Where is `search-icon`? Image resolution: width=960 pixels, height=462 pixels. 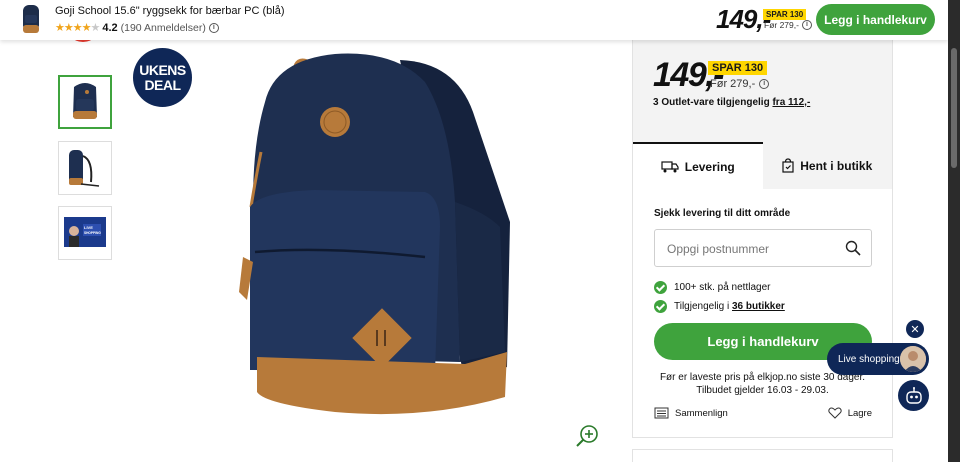 search-icon is located at coordinates (853, 248).